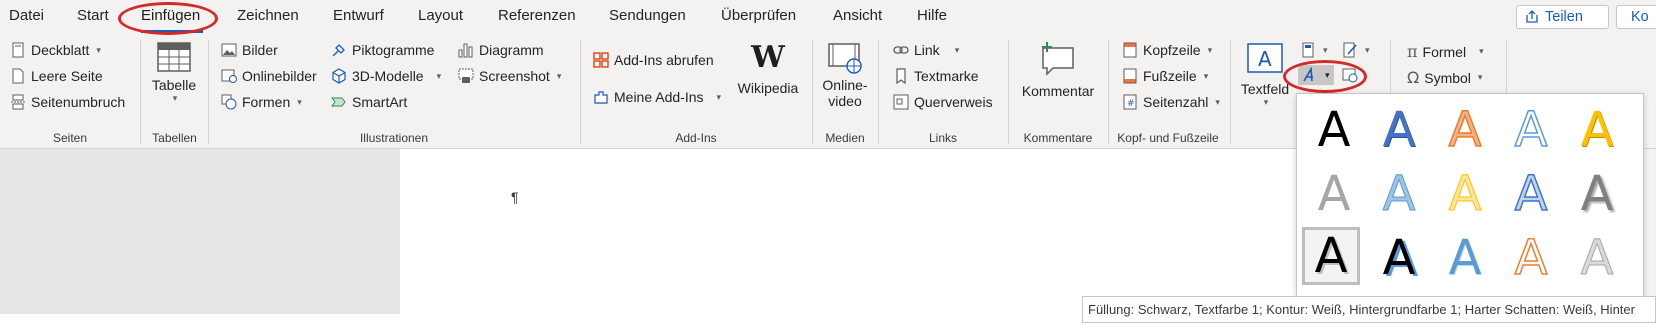 The height and width of the screenshot is (323, 1656). What do you see at coordinates (1130, 50) in the screenshot?
I see `header-icon` at bounding box center [1130, 50].